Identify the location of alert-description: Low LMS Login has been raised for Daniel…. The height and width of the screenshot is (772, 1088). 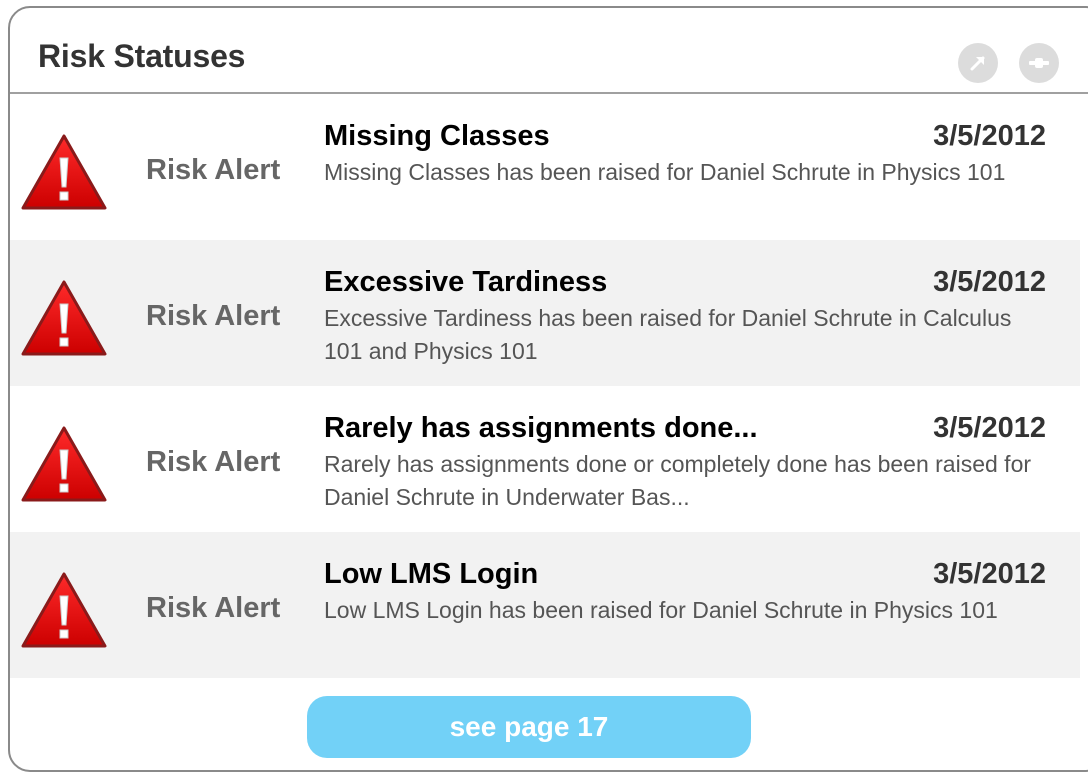
(661, 610).